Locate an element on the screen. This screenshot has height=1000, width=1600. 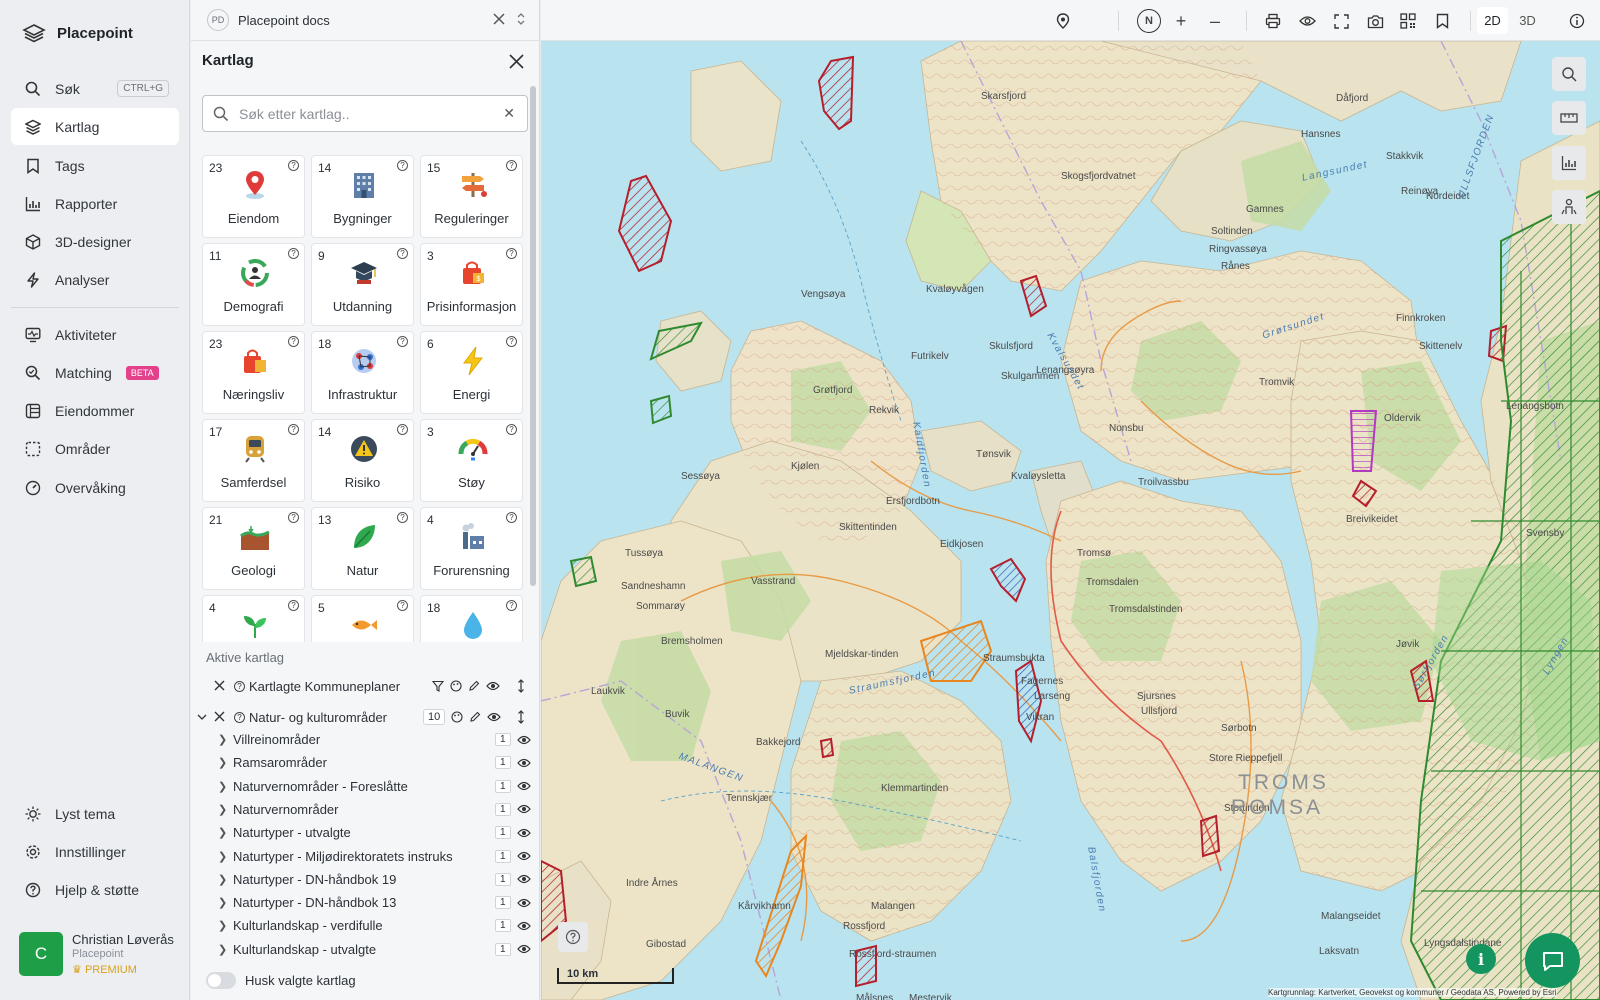
category-naeringsliv: 23? Næringsliv is located at coordinates (253, 372).